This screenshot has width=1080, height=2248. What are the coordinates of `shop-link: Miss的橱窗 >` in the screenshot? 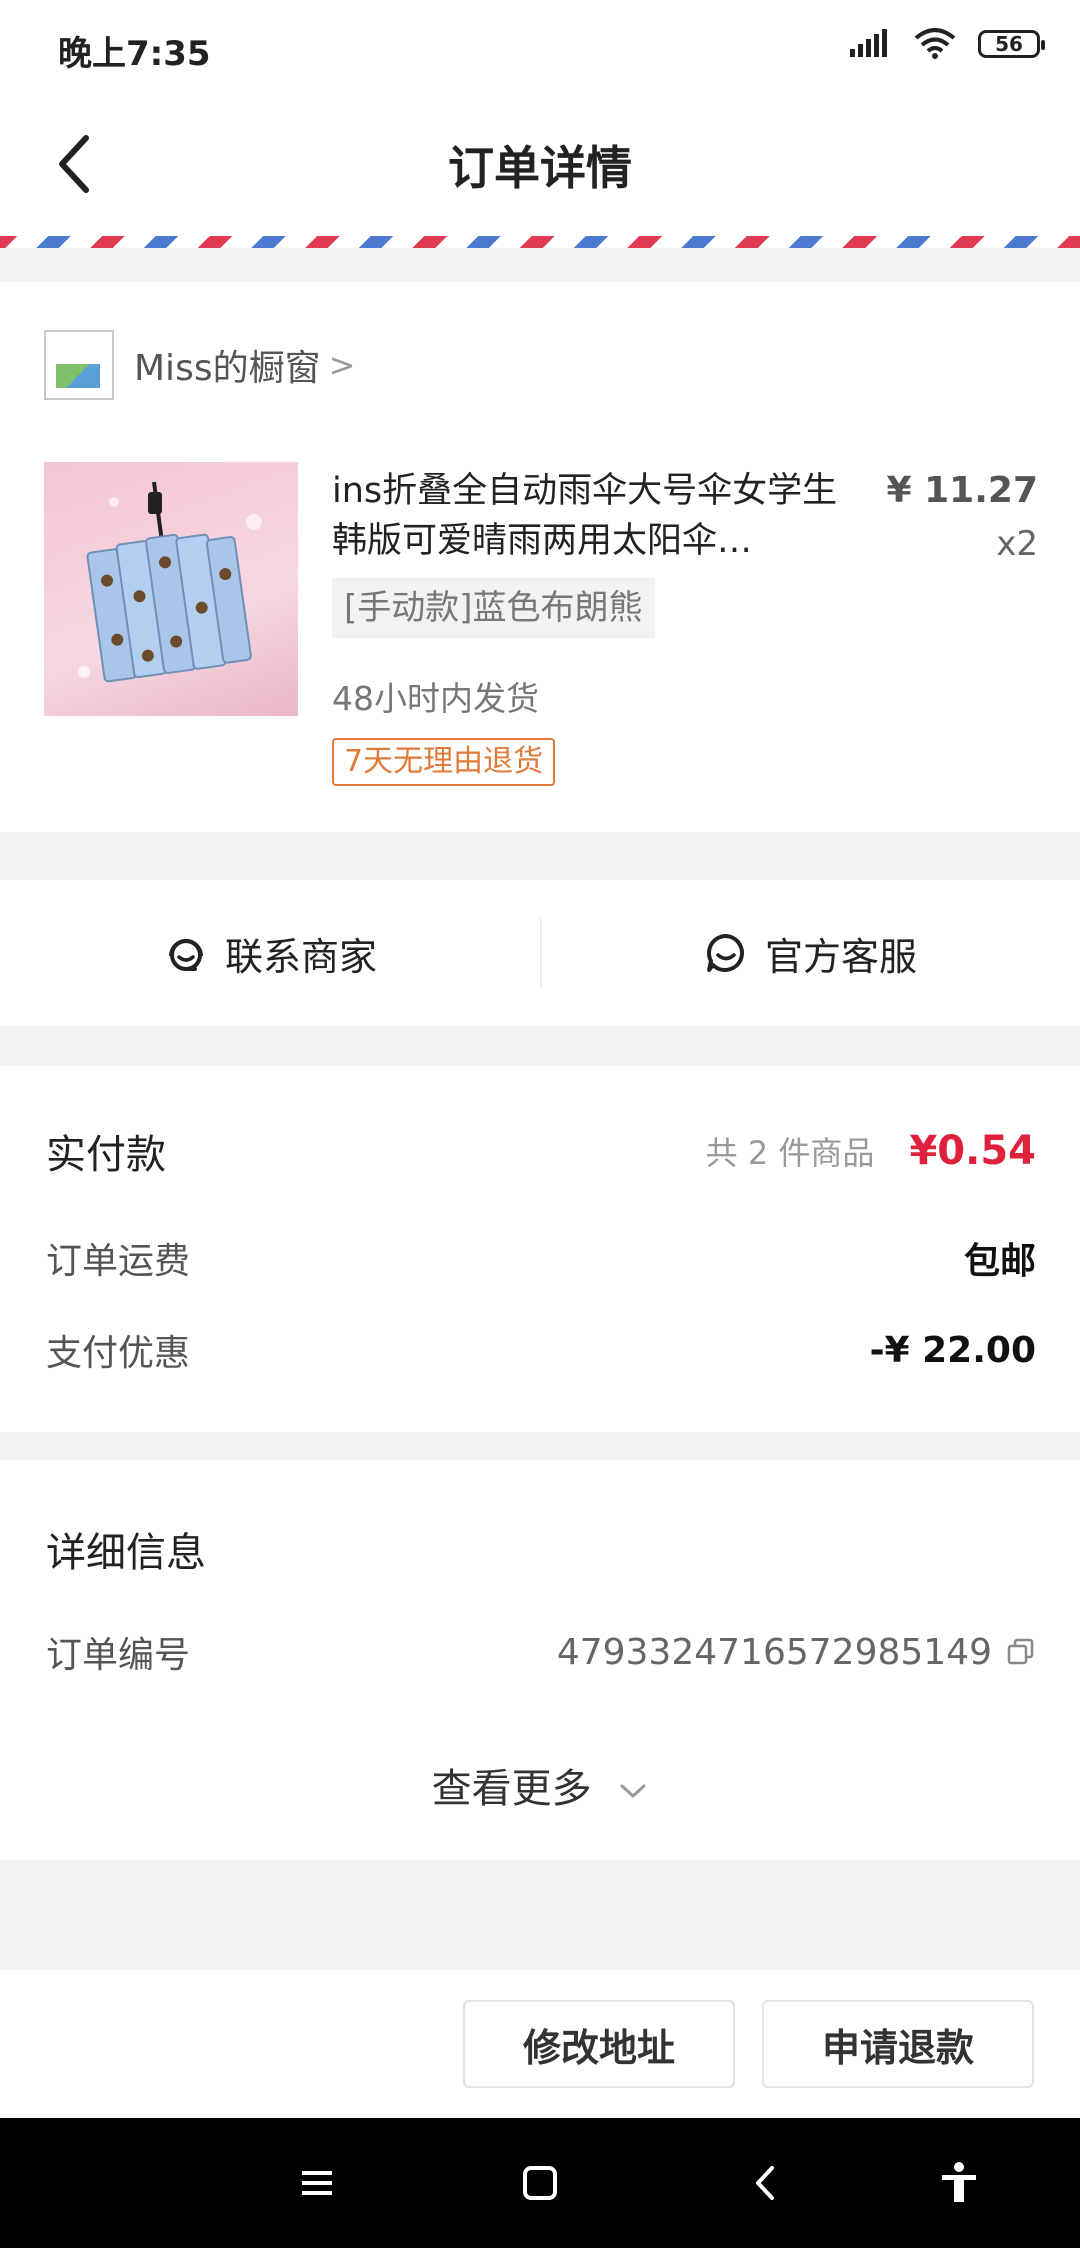 It's located at (199, 365).